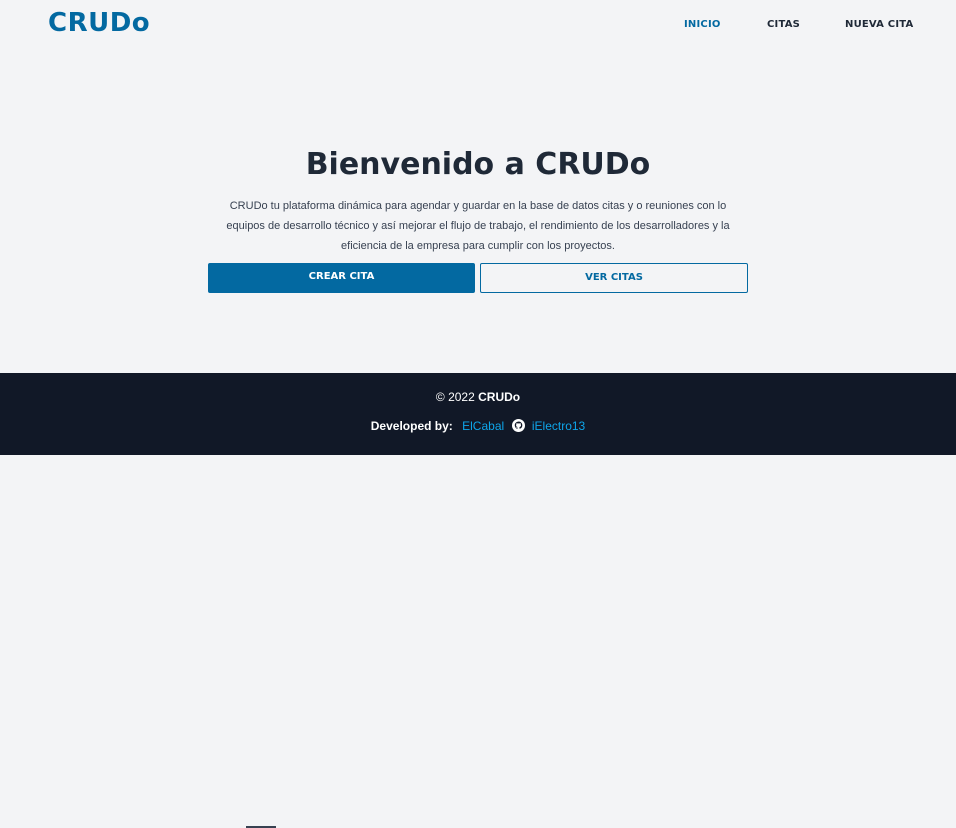 The image size is (956, 828). Describe the element at coordinates (478, 164) in the screenshot. I see `page-title: Bienvenido a CRUDo` at that location.